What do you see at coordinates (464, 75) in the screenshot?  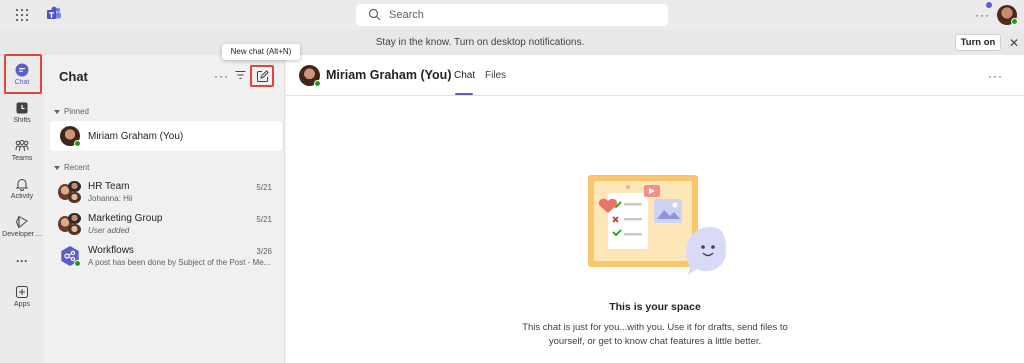 I see `tab-chat: Chat` at bounding box center [464, 75].